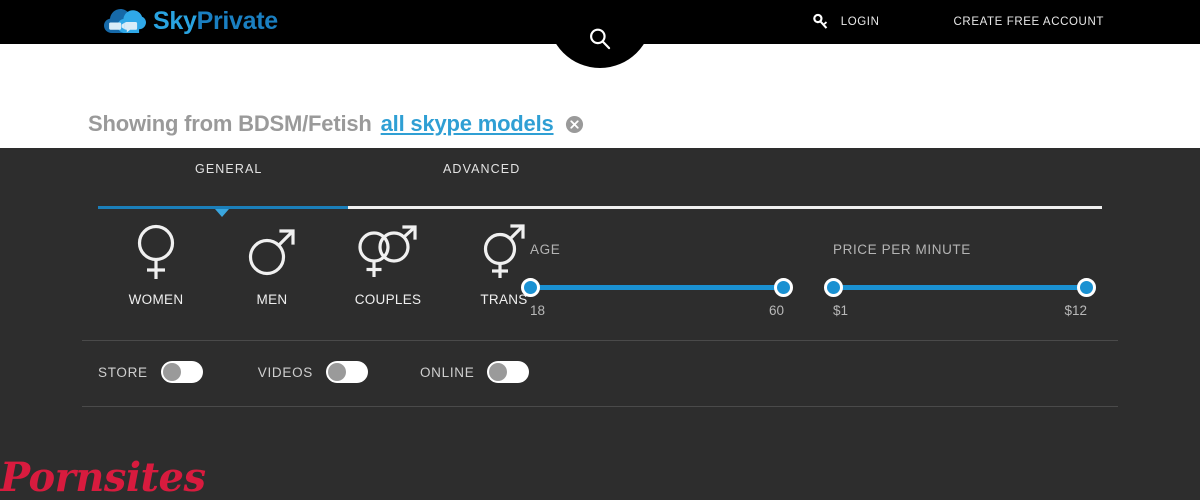 Image resolution: width=1200 pixels, height=500 pixels. I want to click on gender-option-couples: COUPLES, so click(388, 264).